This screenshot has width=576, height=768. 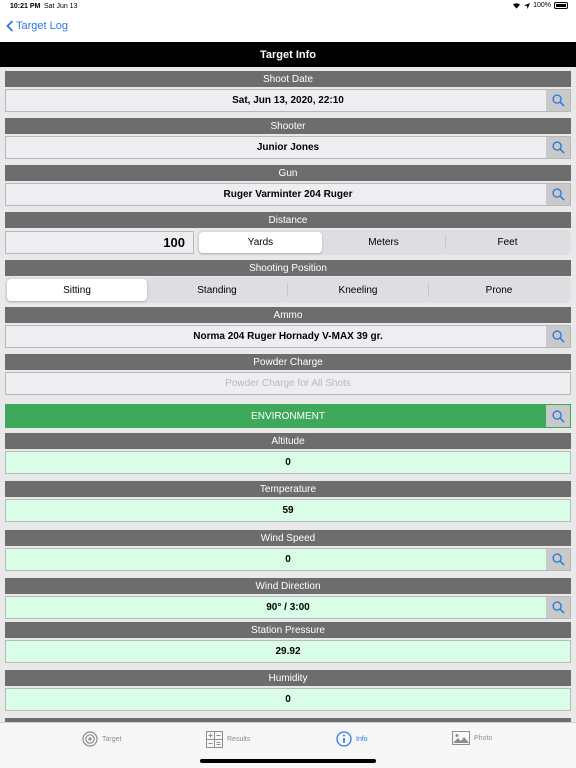 What do you see at coordinates (288, 678) in the screenshot?
I see `humidity-header: Humidity` at bounding box center [288, 678].